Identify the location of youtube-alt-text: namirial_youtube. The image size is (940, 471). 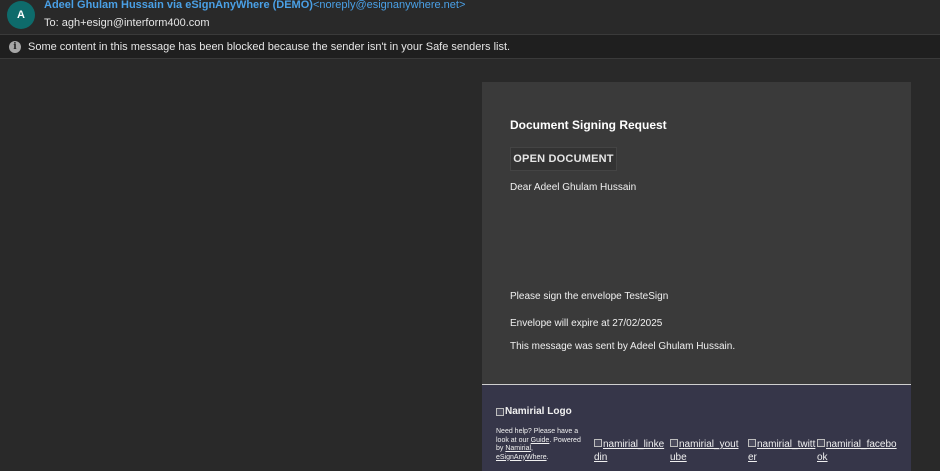
(704, 451).